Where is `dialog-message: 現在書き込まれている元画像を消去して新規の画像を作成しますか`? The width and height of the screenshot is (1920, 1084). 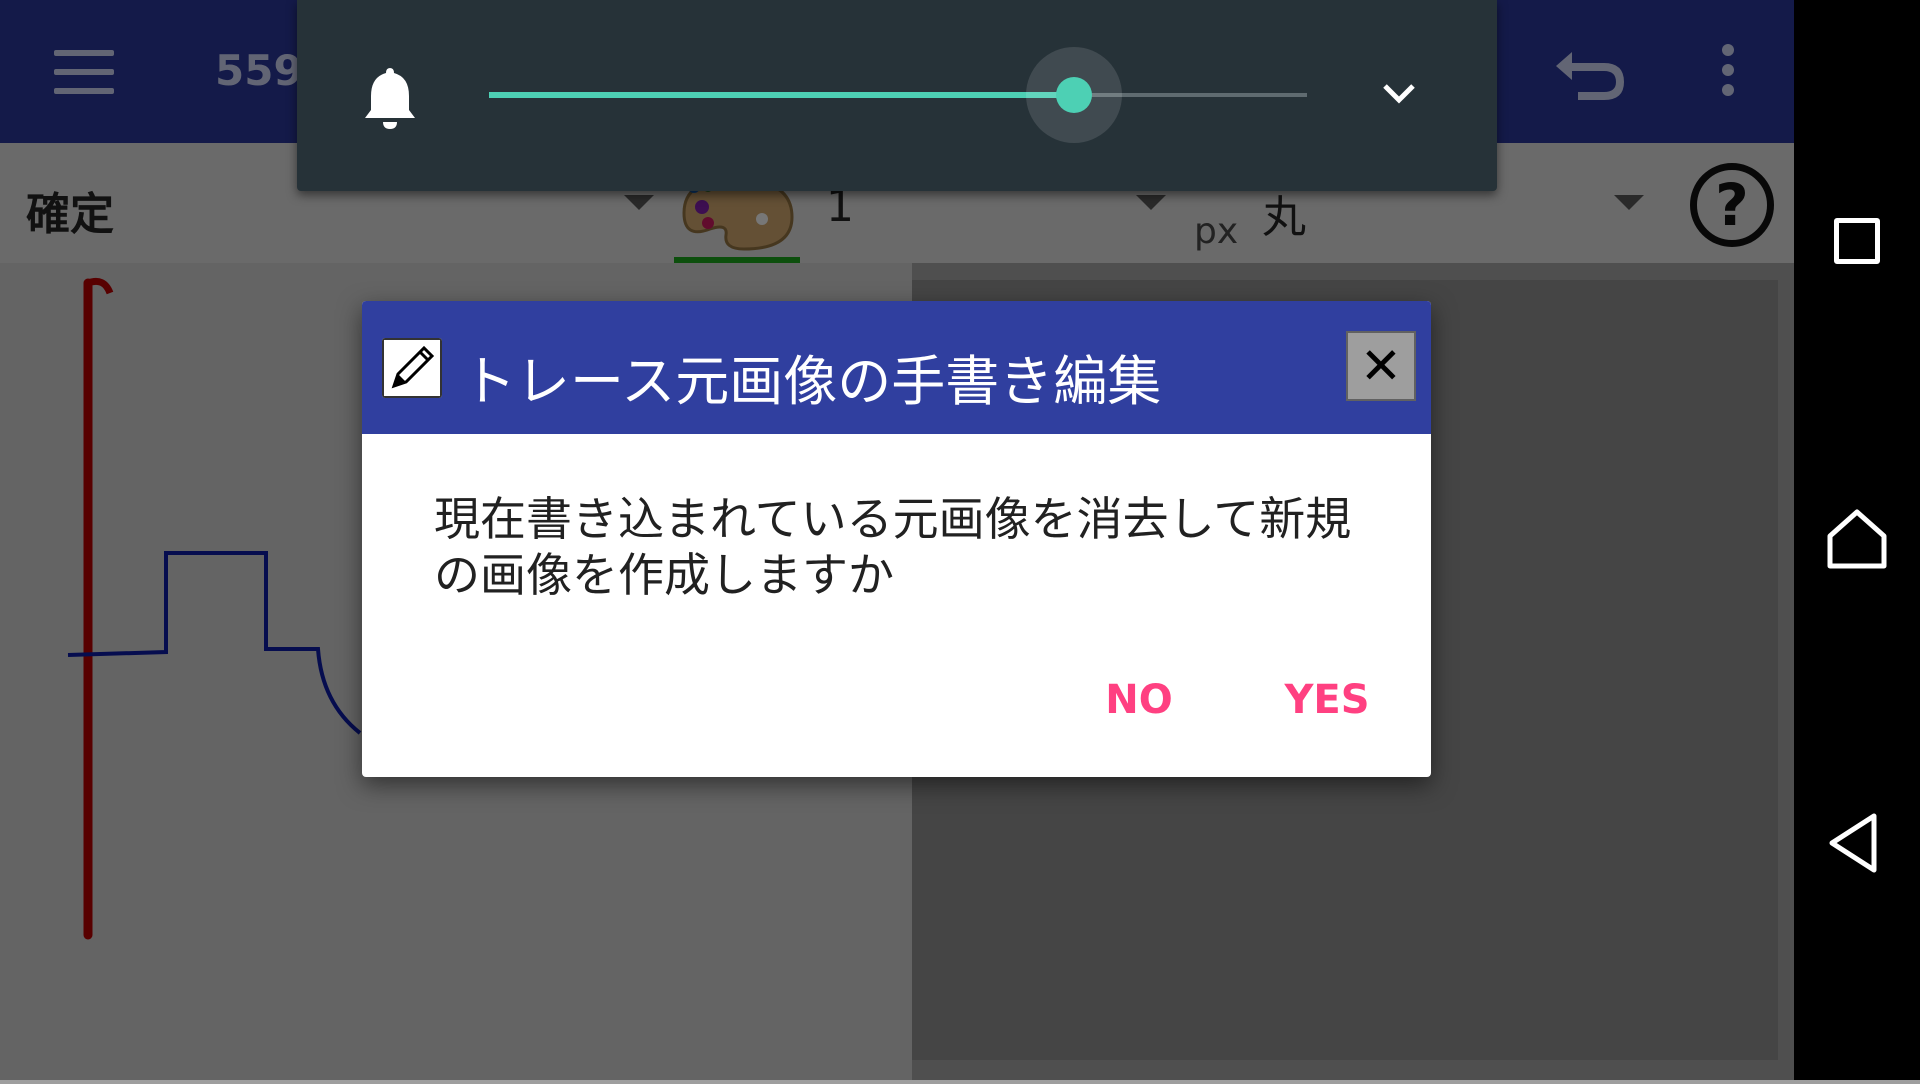
dialog-message: 現在書き込まれている元画像を消去して新規の画像を作成しますか is located at coordinates (893, 547).